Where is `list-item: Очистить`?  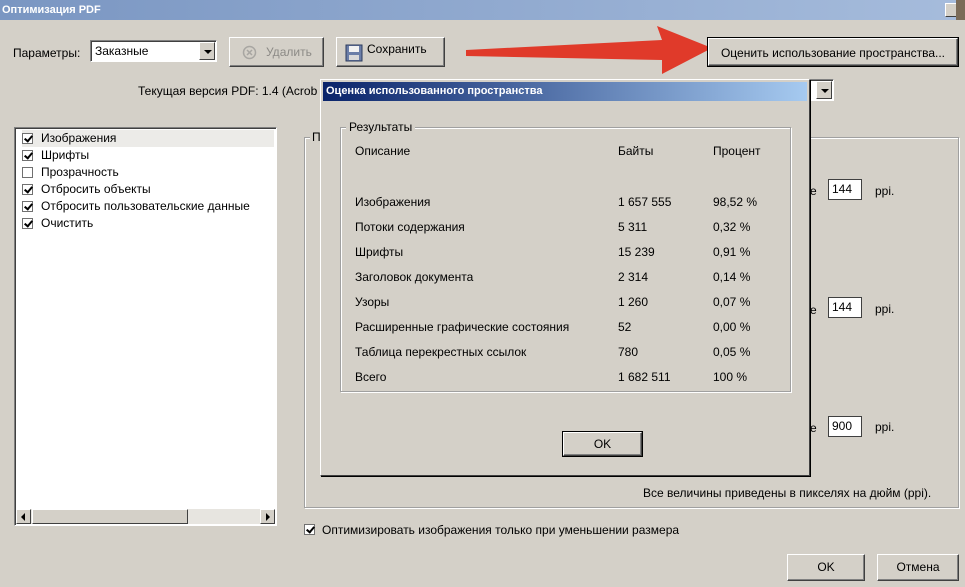
list-item: Очистить is located at coordinates (148, 223).